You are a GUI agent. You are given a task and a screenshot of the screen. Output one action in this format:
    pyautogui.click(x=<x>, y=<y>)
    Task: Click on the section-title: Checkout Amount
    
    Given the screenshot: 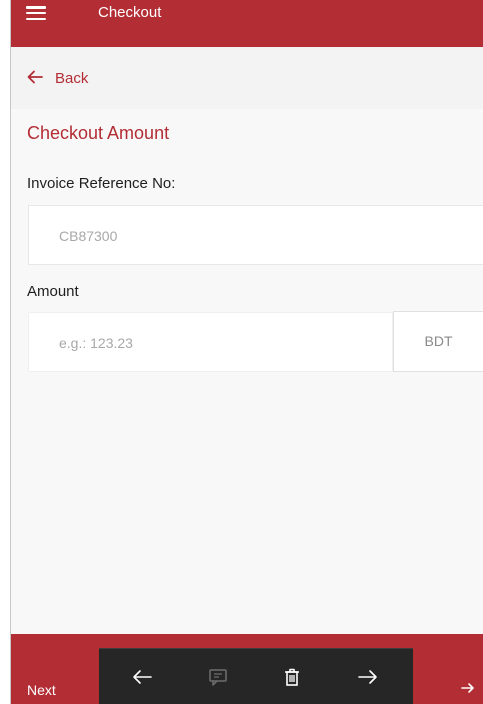 What is the action you would take?
    pyautogui.click(x=98, y=133)
    